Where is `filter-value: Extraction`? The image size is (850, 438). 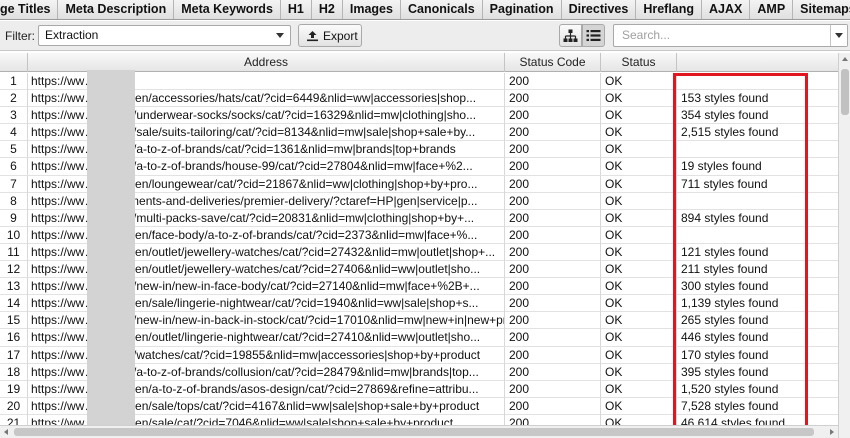
filter-value: Extraction is located at coordinates (72, 35).